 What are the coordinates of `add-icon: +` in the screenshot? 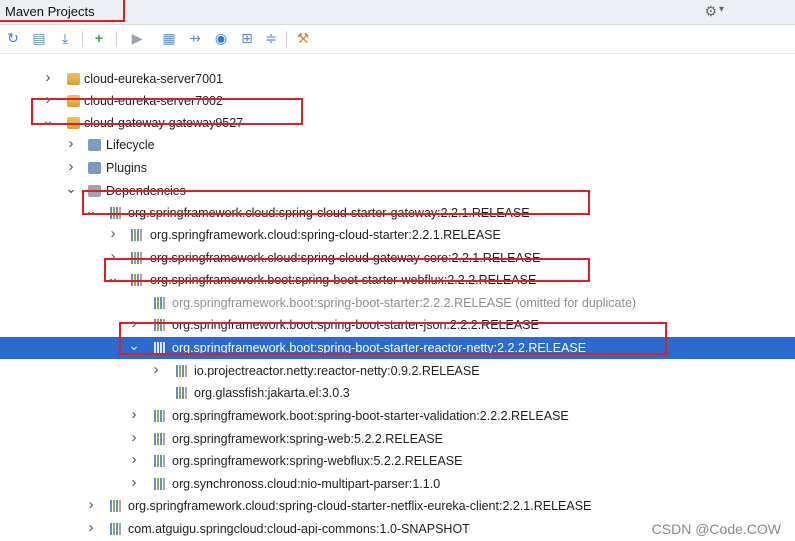 It's located at (99, 38).